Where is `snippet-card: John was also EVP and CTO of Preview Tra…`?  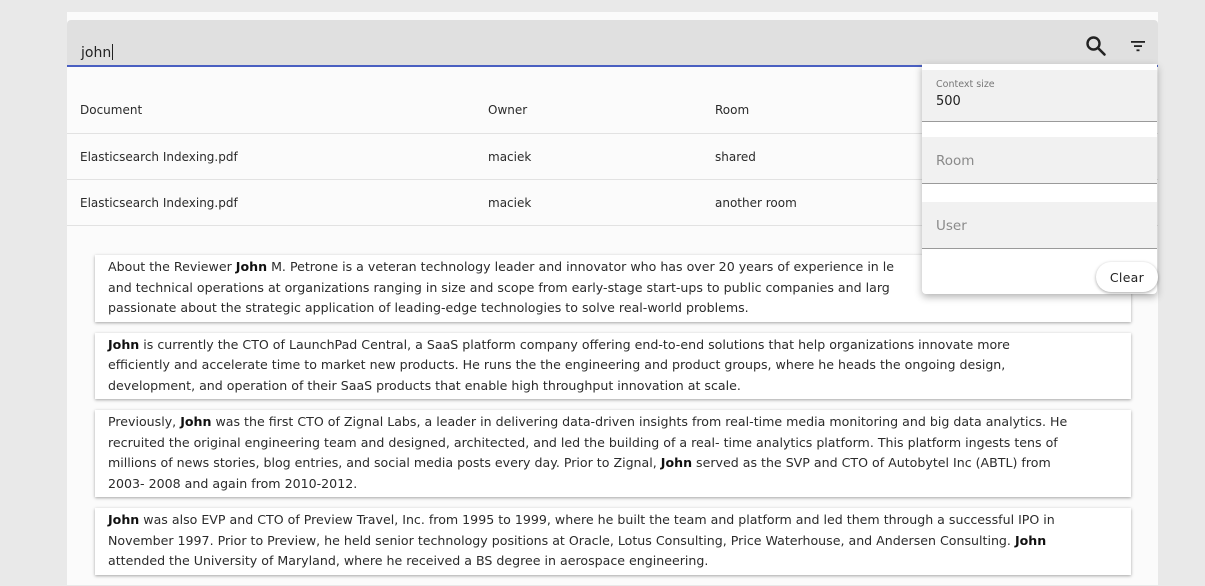 snippet-card: John was also EVP and CTO of Preview Tra… is located at coordinates (613, 541).